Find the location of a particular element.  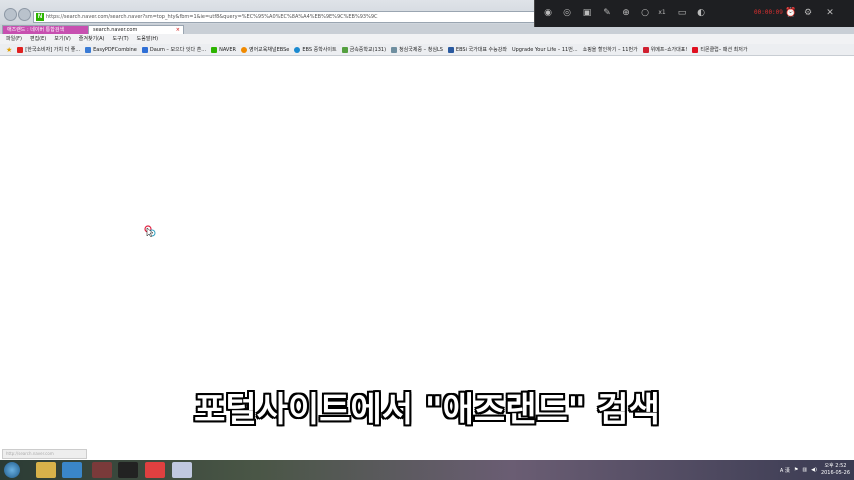

explorer-taskbar-icon is located at coordinates (46, 470).